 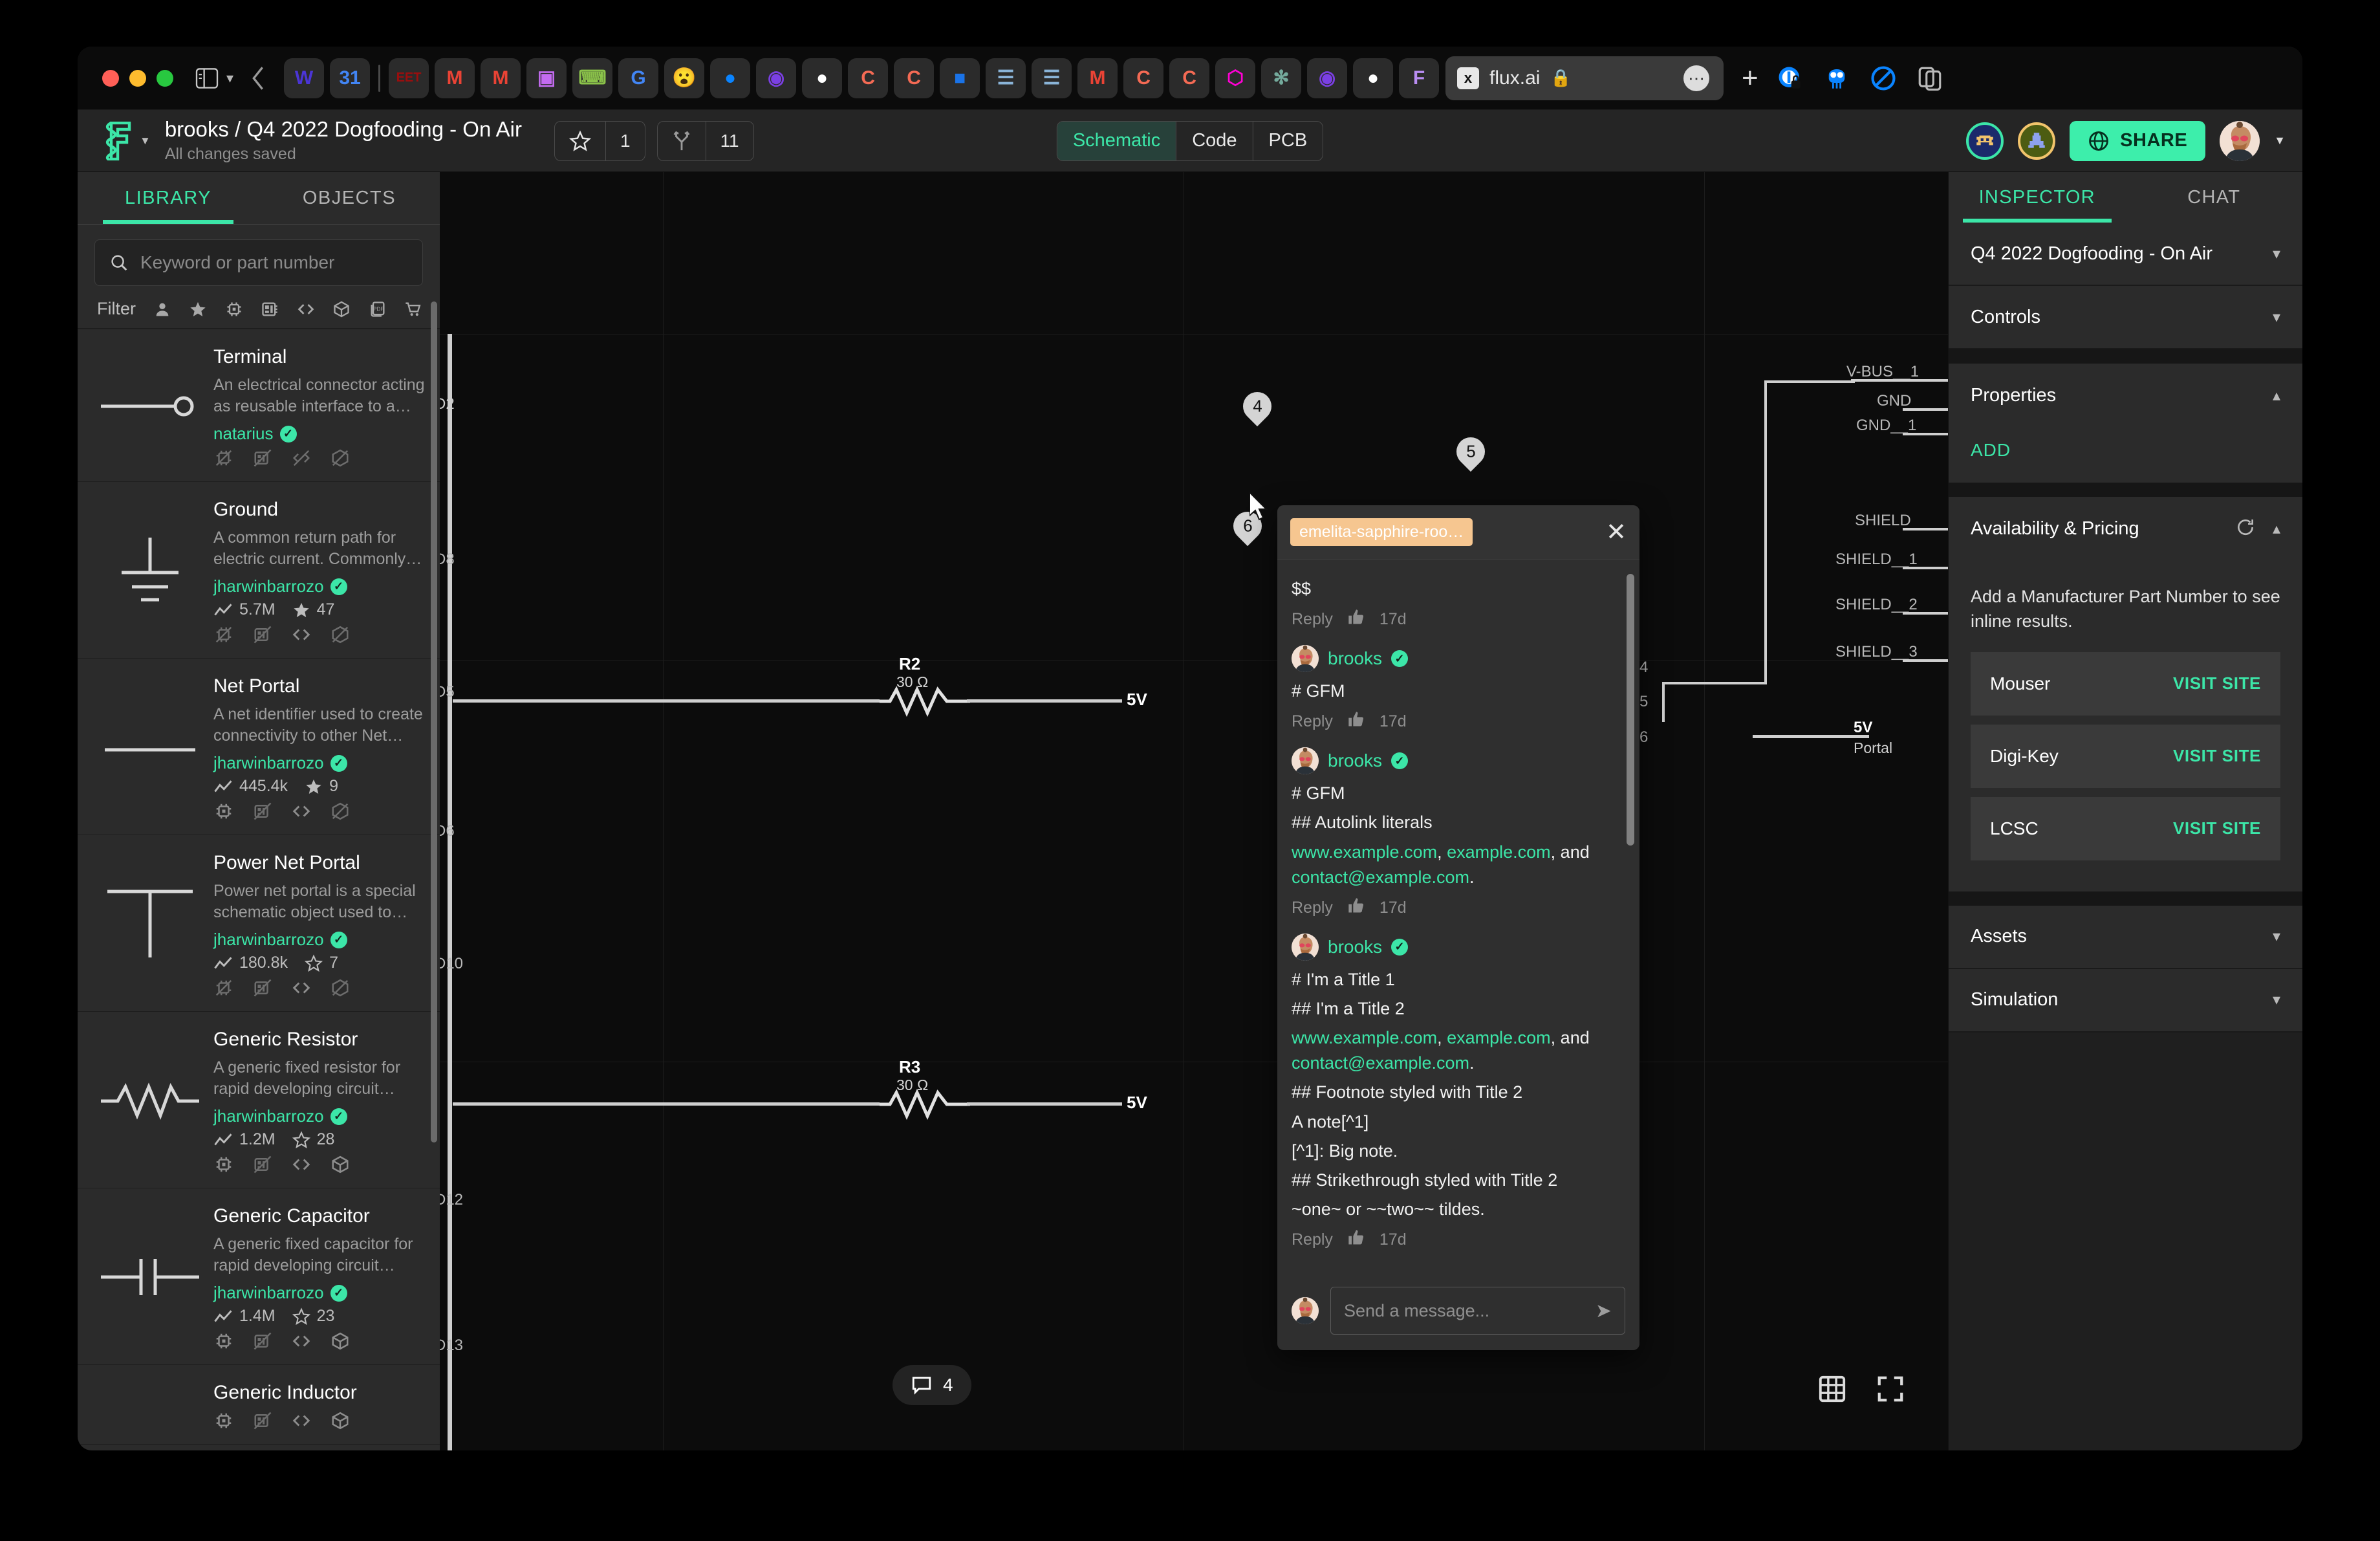 I want to click on close-window-button, so click(x=110, y=78).